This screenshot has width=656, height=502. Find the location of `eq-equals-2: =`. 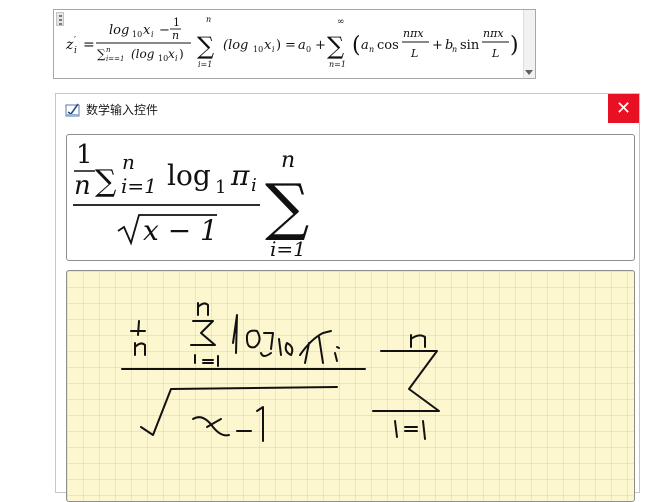

eq-equals-2: = is located at coordinates (290, 45).